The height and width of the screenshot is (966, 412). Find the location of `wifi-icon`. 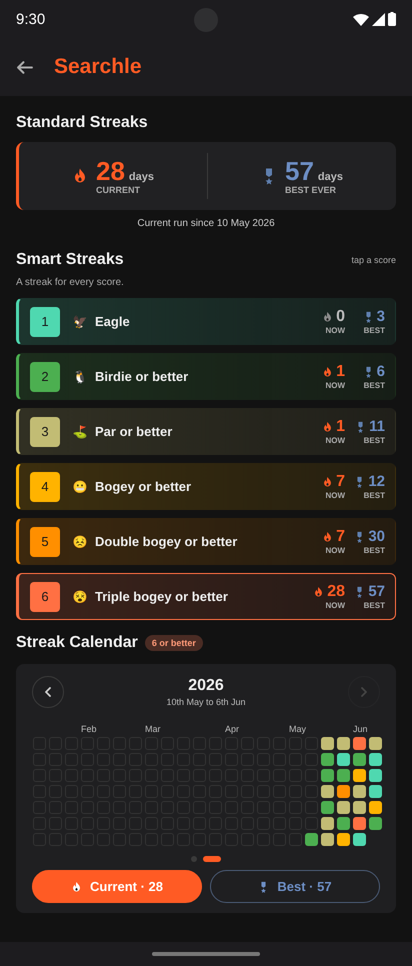

wifi-icon is located at coordinates (361, 19).